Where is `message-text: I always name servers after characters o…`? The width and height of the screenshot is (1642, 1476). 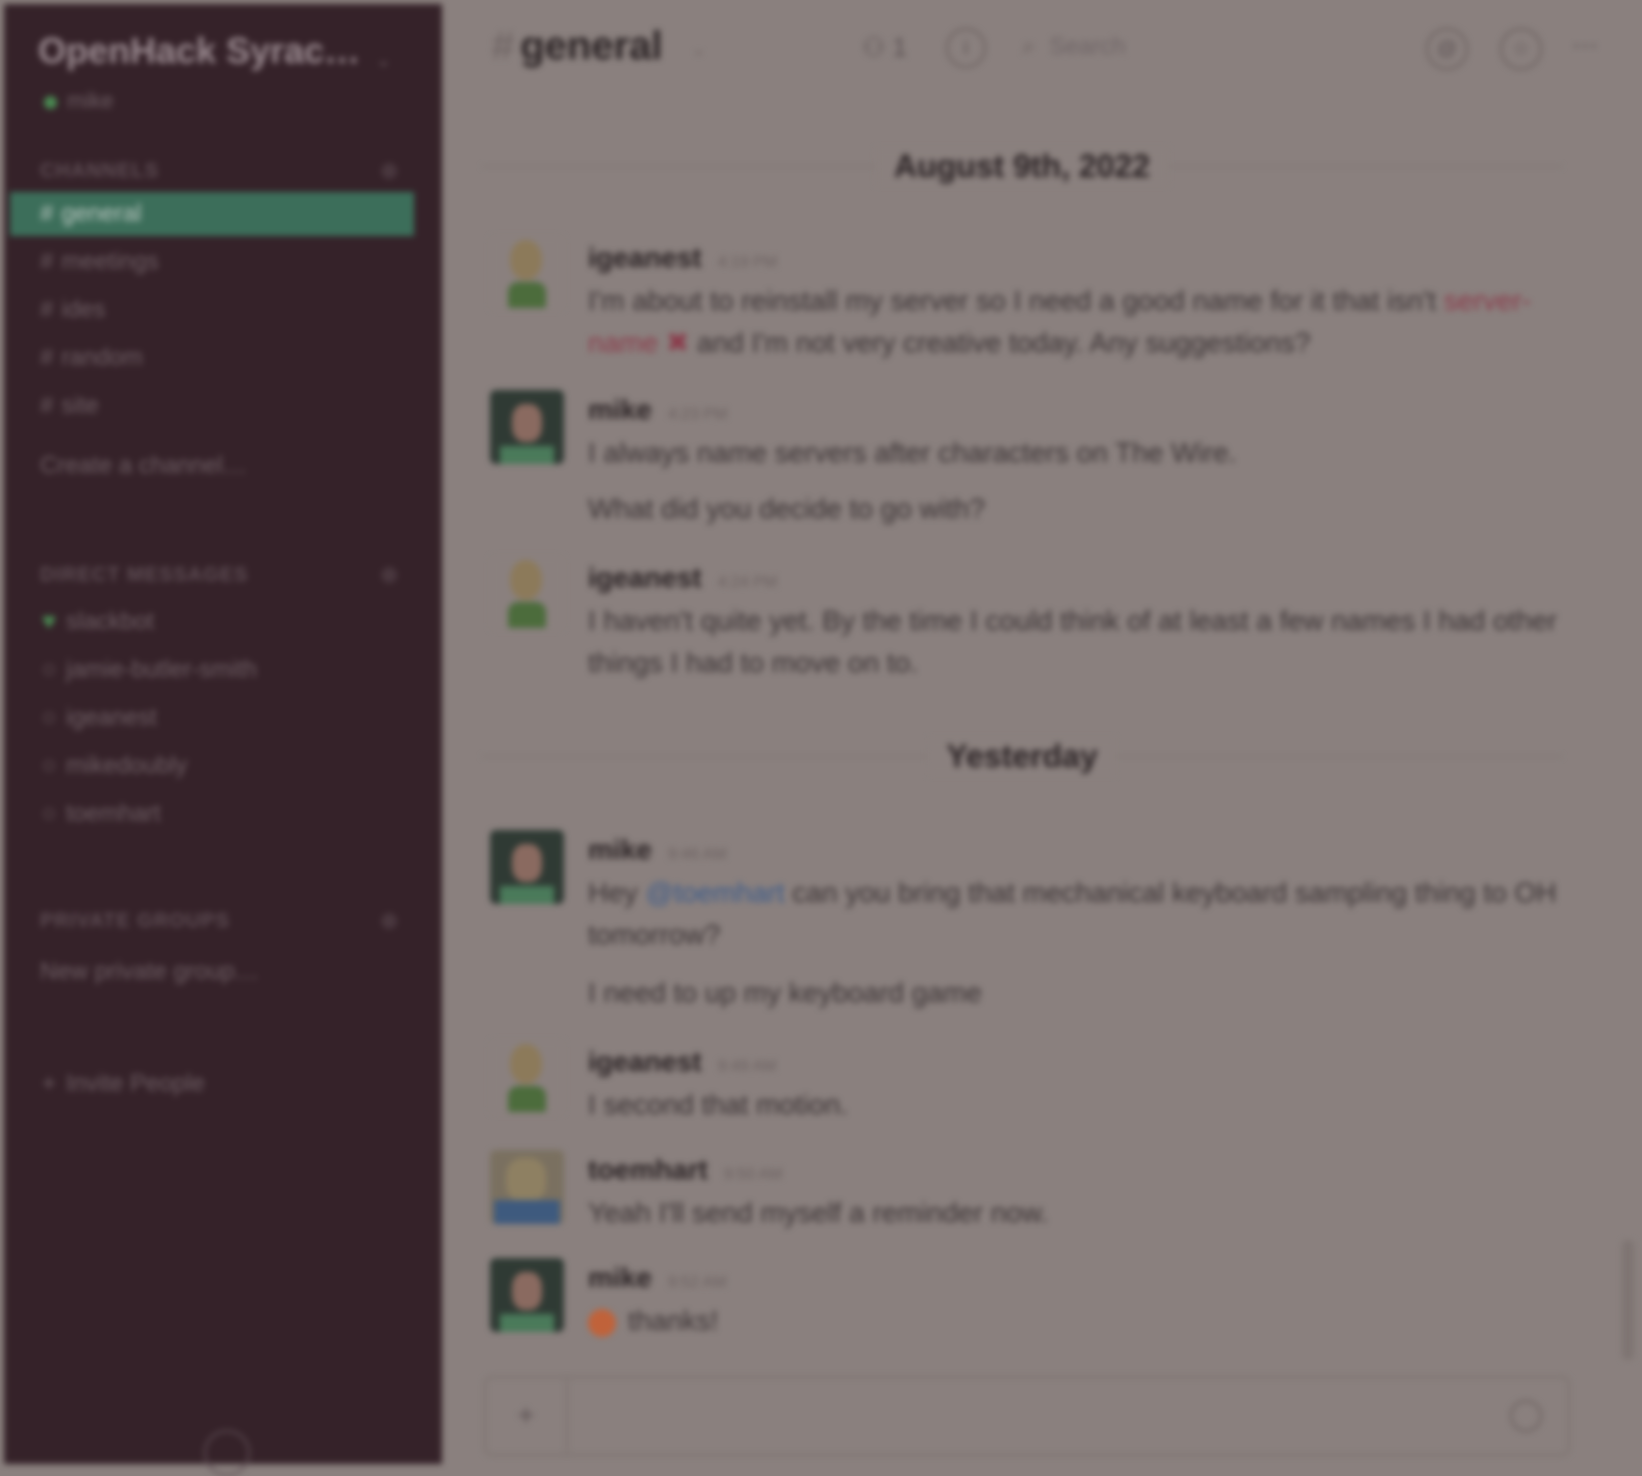 message-text: I always name servers after characters o… is located at coordinates (912, 452).